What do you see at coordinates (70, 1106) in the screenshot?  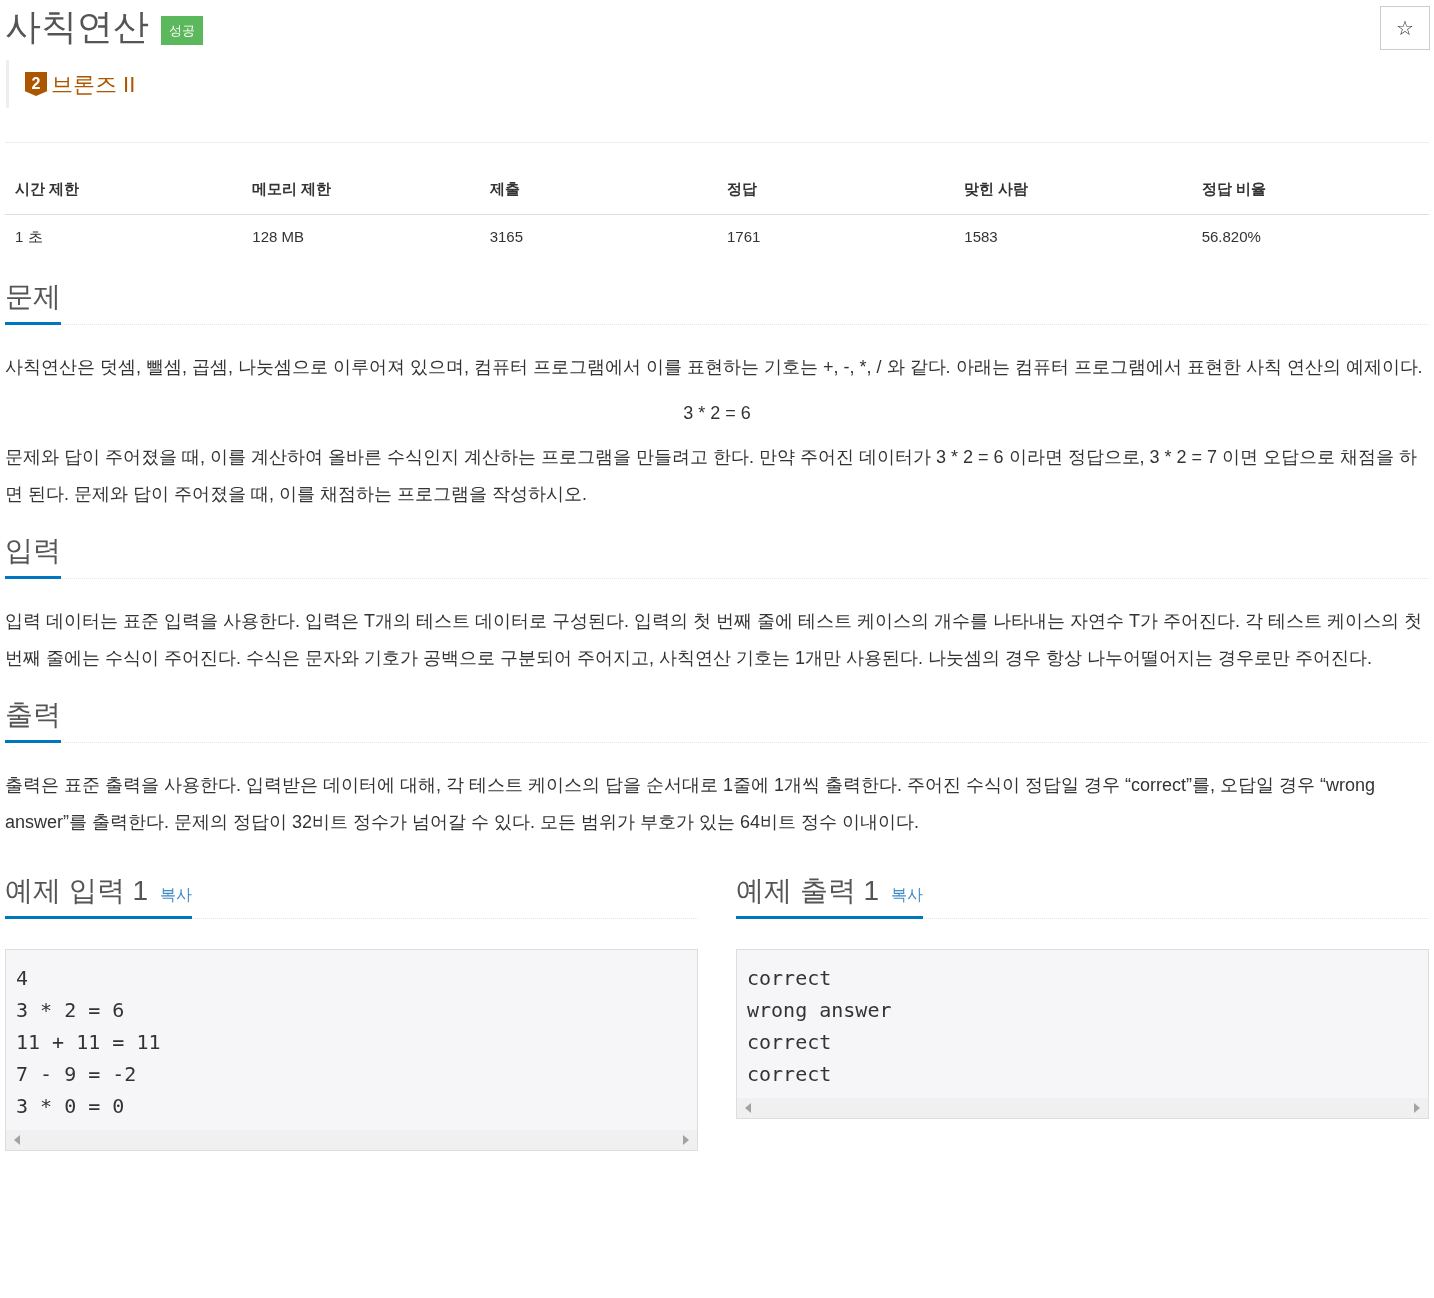 I see `code-line: 3 * 0 = 0` at bounding box center [70, 1106].